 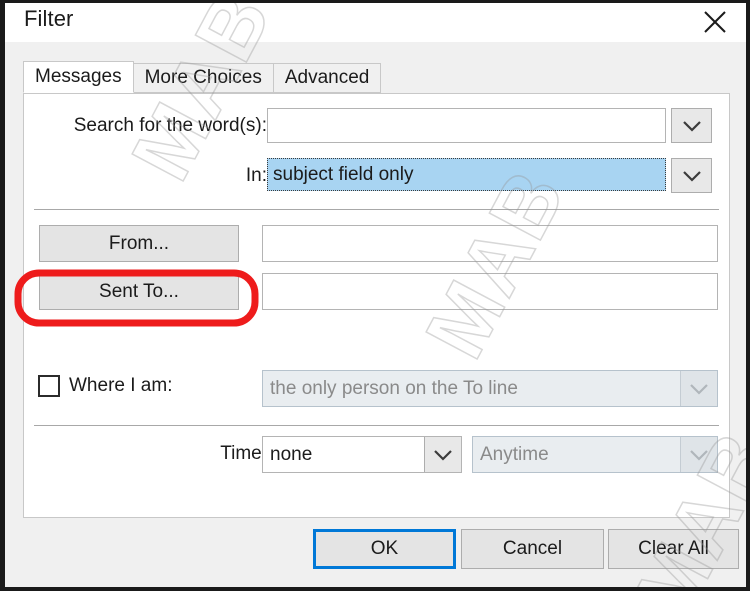 What do you see at coordinates (384, 549) in the screenshot?
I see `ok-button: OK` at bounding box center [384, 549].